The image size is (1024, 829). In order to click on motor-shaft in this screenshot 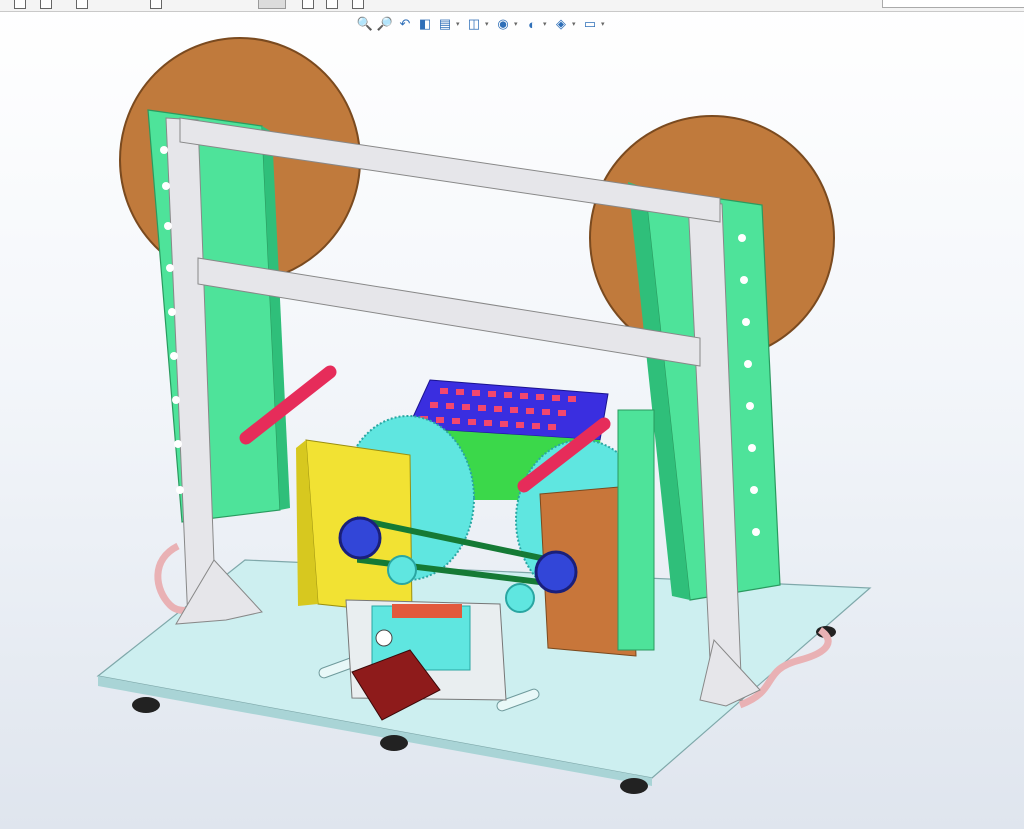, I will do `click(384, 638)`.